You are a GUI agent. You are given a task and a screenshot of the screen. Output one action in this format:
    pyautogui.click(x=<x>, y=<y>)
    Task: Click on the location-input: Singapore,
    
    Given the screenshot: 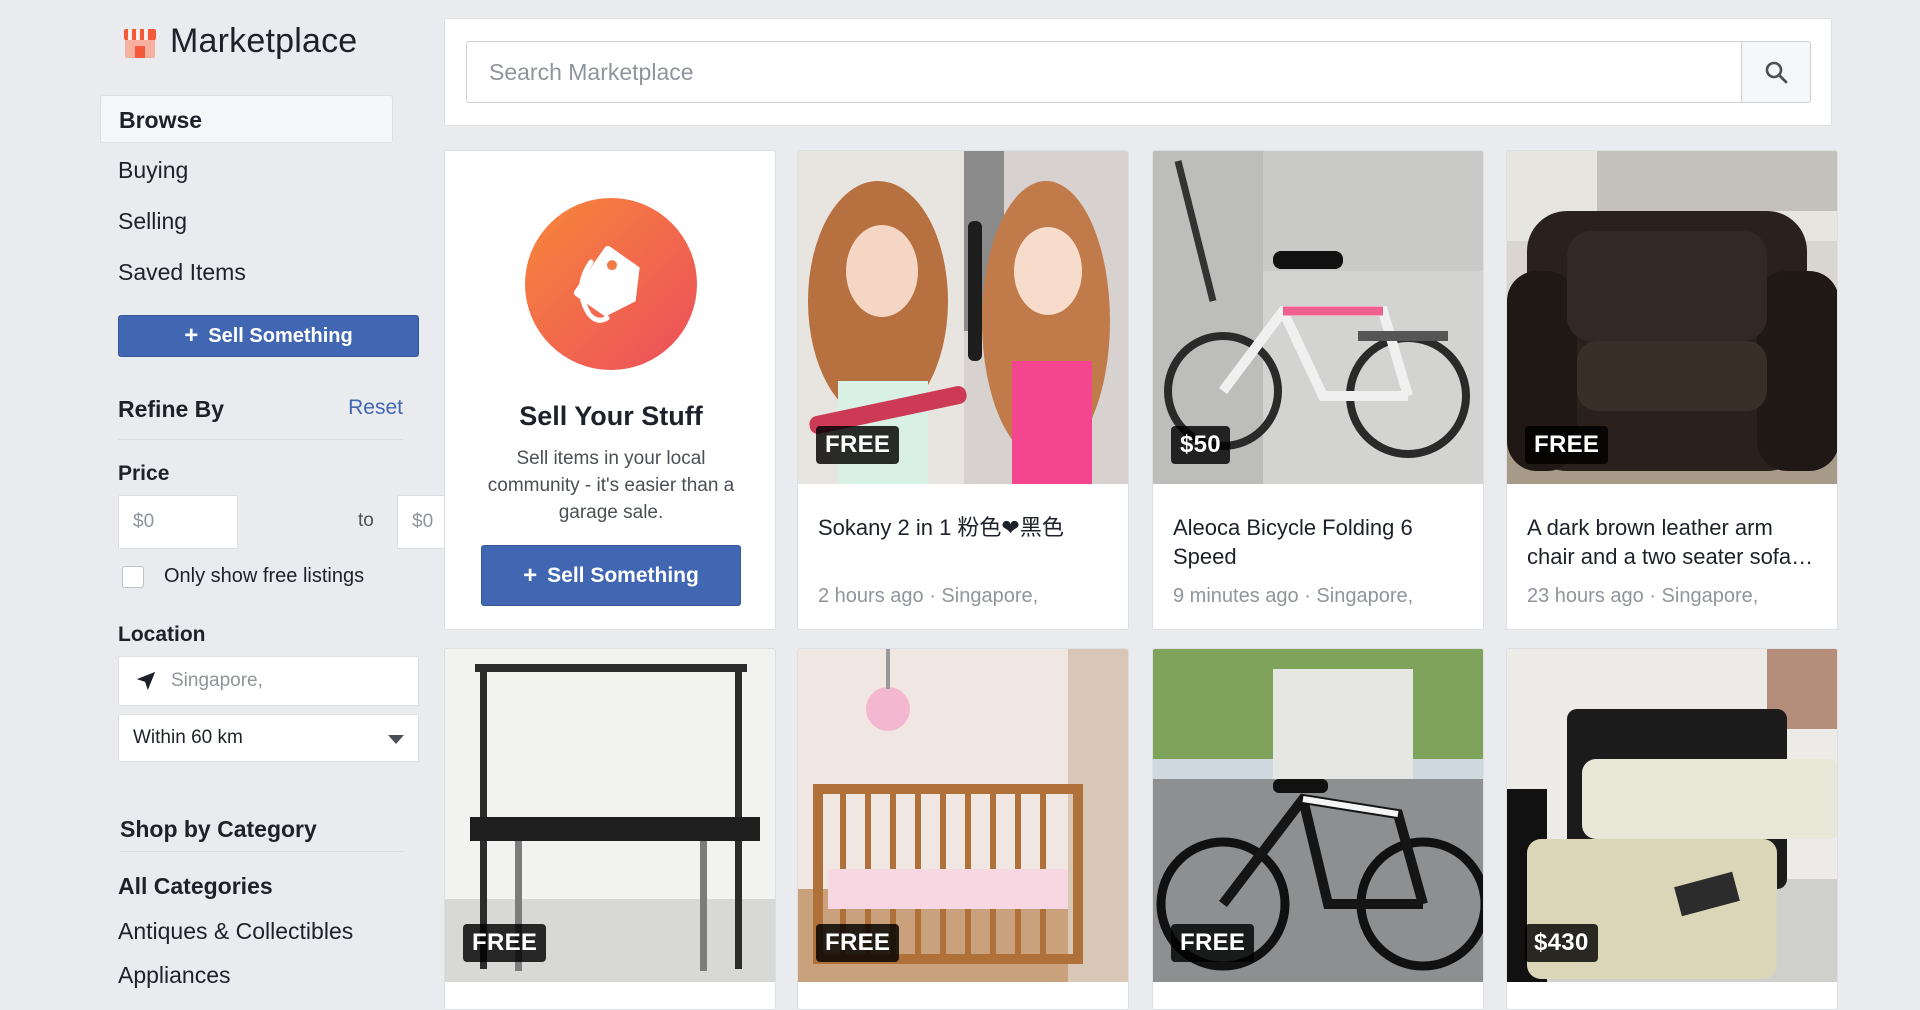 What is the action you would take?
    pyautogui.click(x=268, y=681)
    